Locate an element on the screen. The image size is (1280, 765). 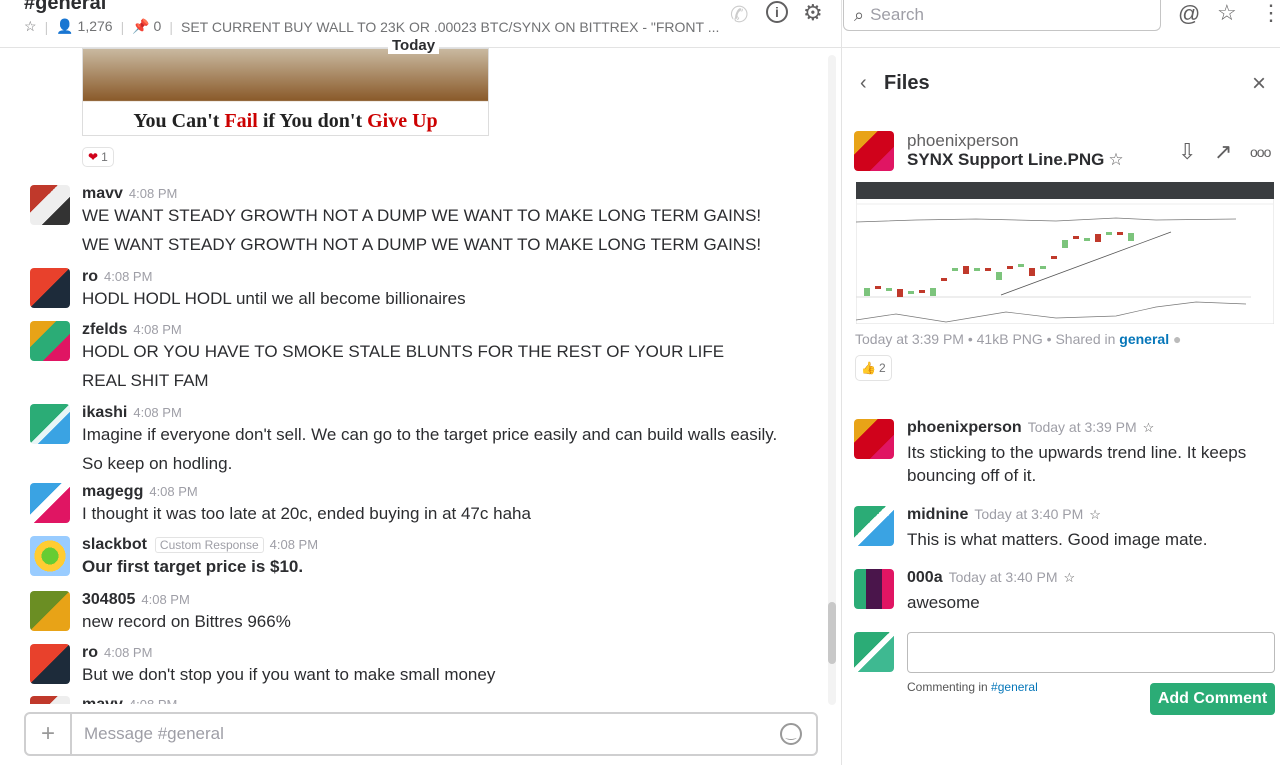
message-input: Message #general is located at coordinates (426, 734).